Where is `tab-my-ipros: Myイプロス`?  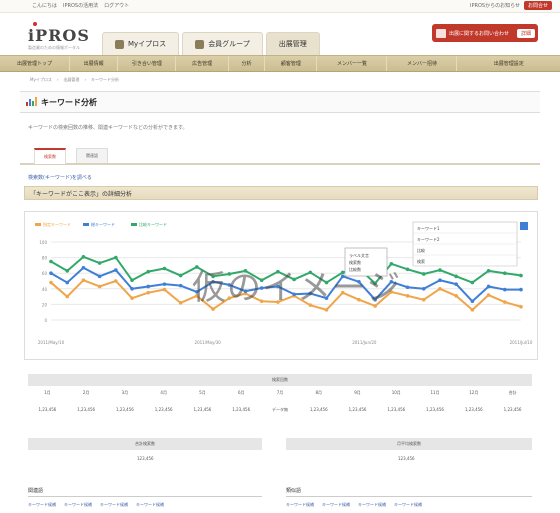
tab-my-ipros: Myイプロス is located at coordinates (141, 43).